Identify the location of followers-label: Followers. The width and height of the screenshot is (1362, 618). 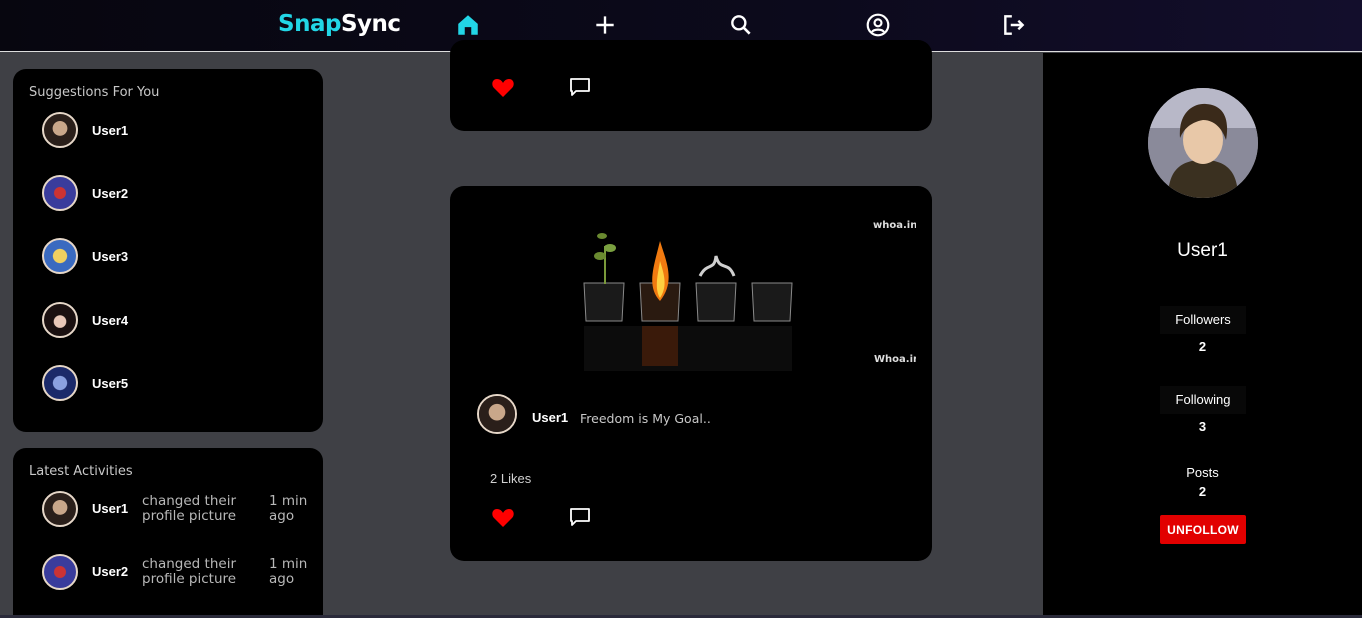
(1203, 320).